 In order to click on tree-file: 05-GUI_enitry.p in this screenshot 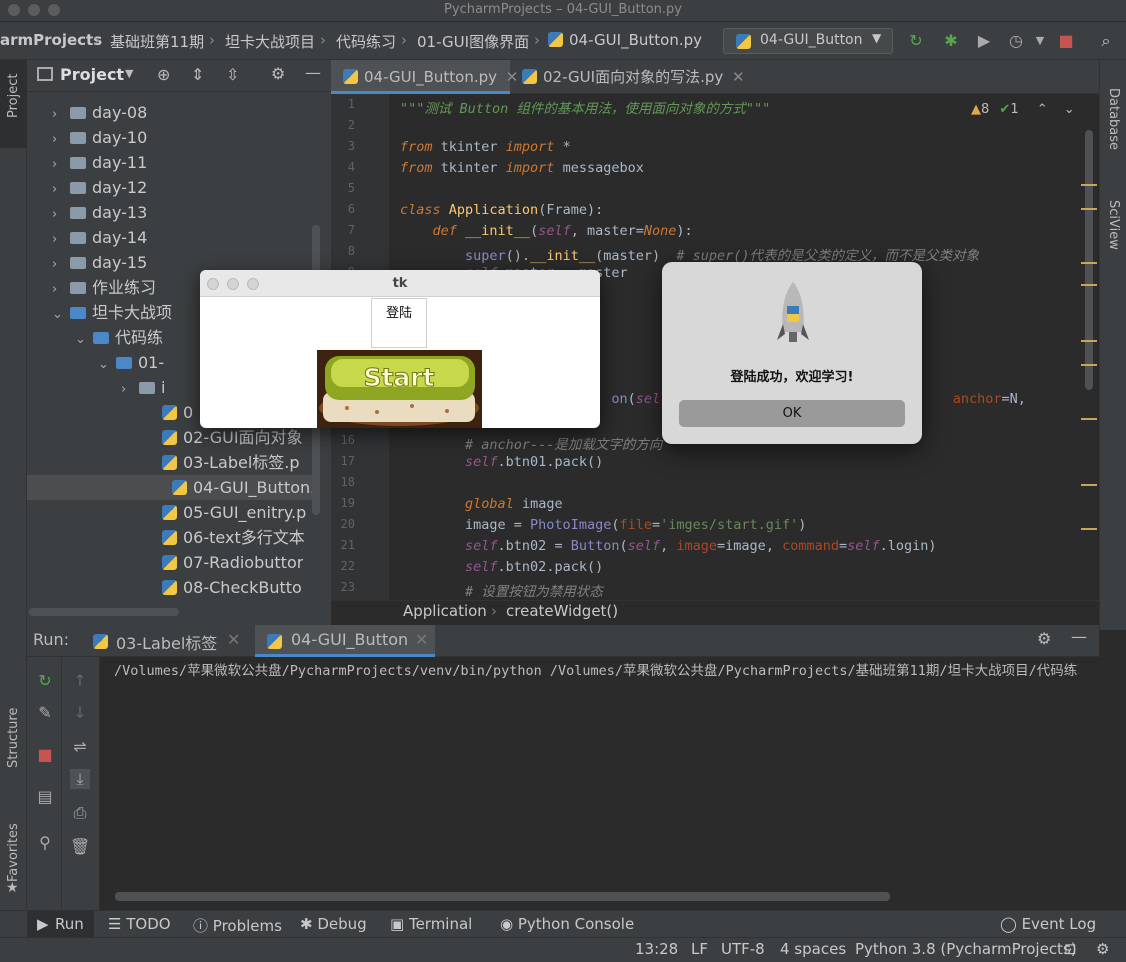, I will do `click(225, 512)`.